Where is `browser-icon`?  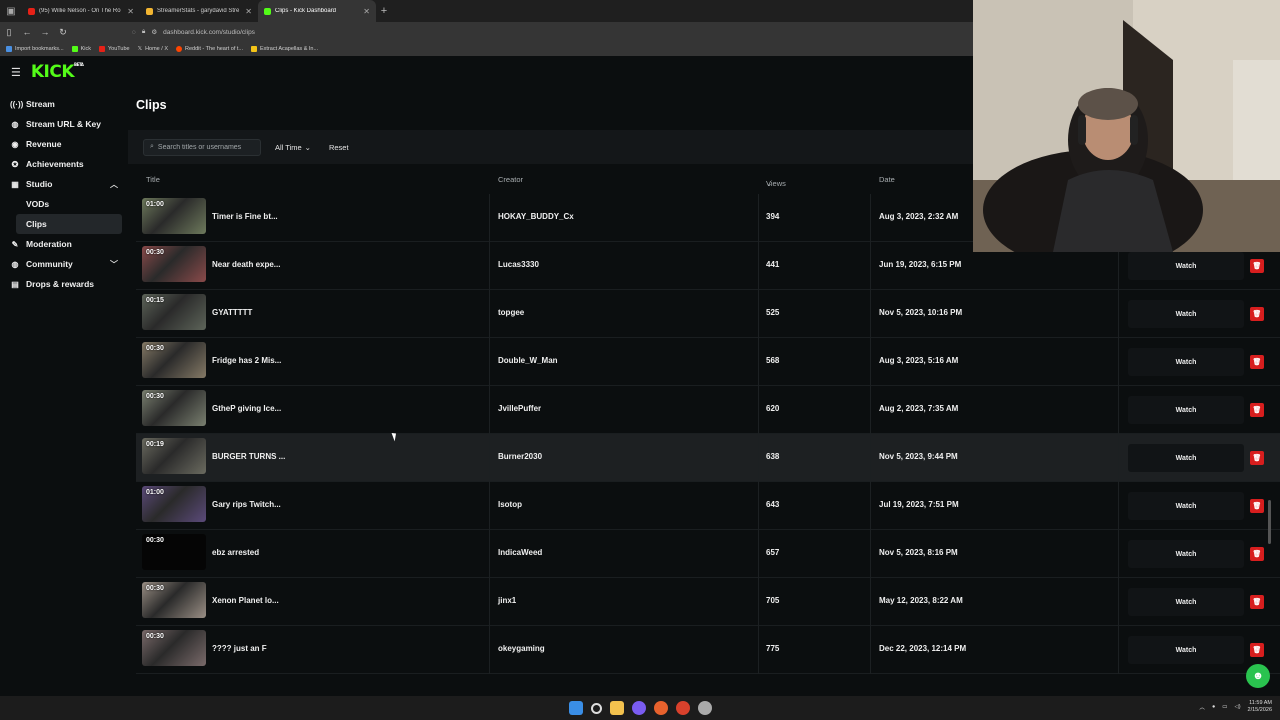
browser-icon is located at coordinates (660, 708).